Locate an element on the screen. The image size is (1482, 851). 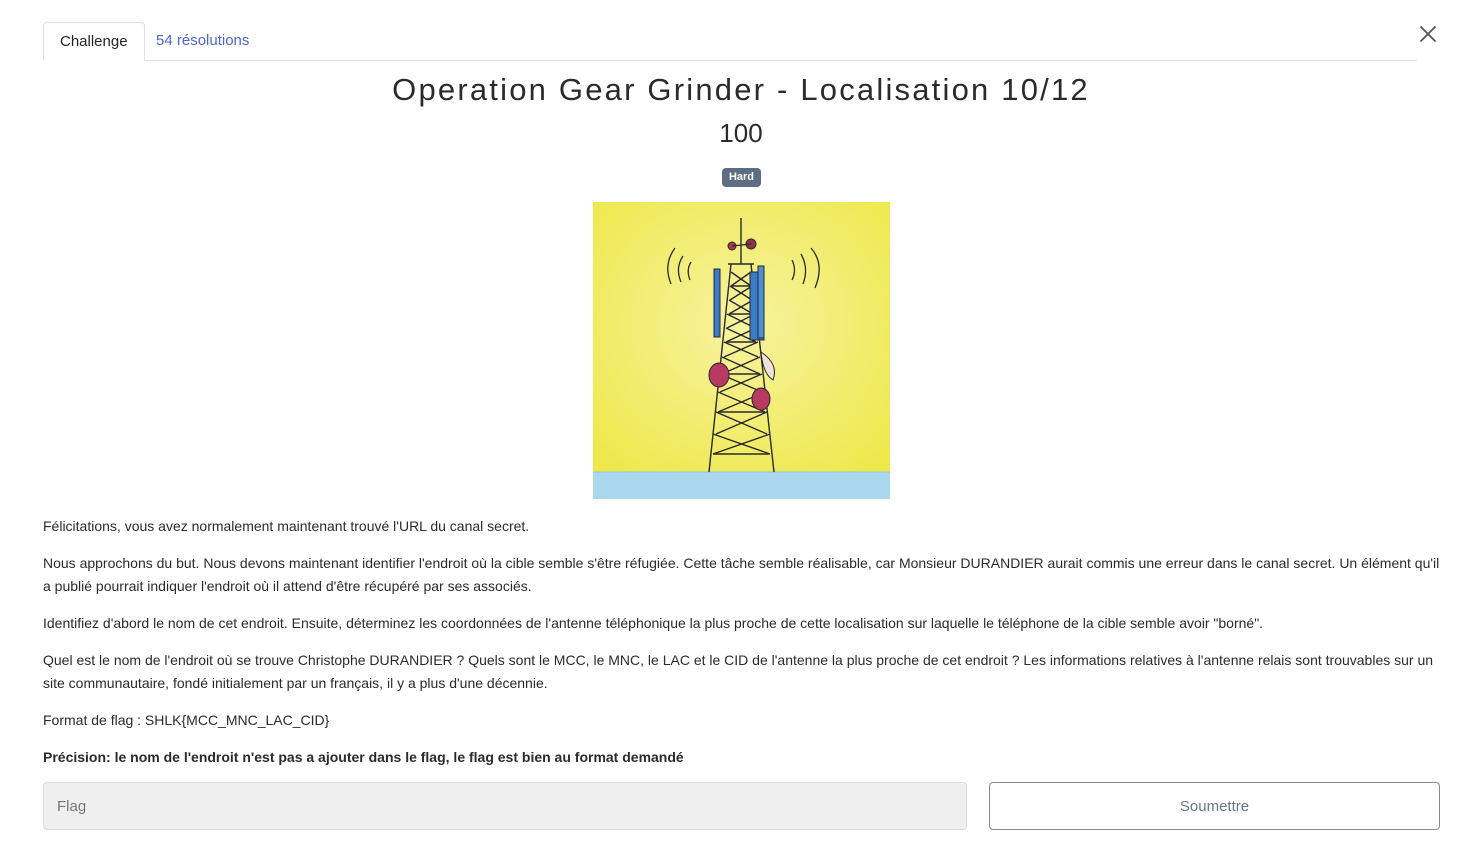
flag-format-text: Format de flag : SHLK{MCC_MNC_LAC_CID} is located at coordinates (186, 720).